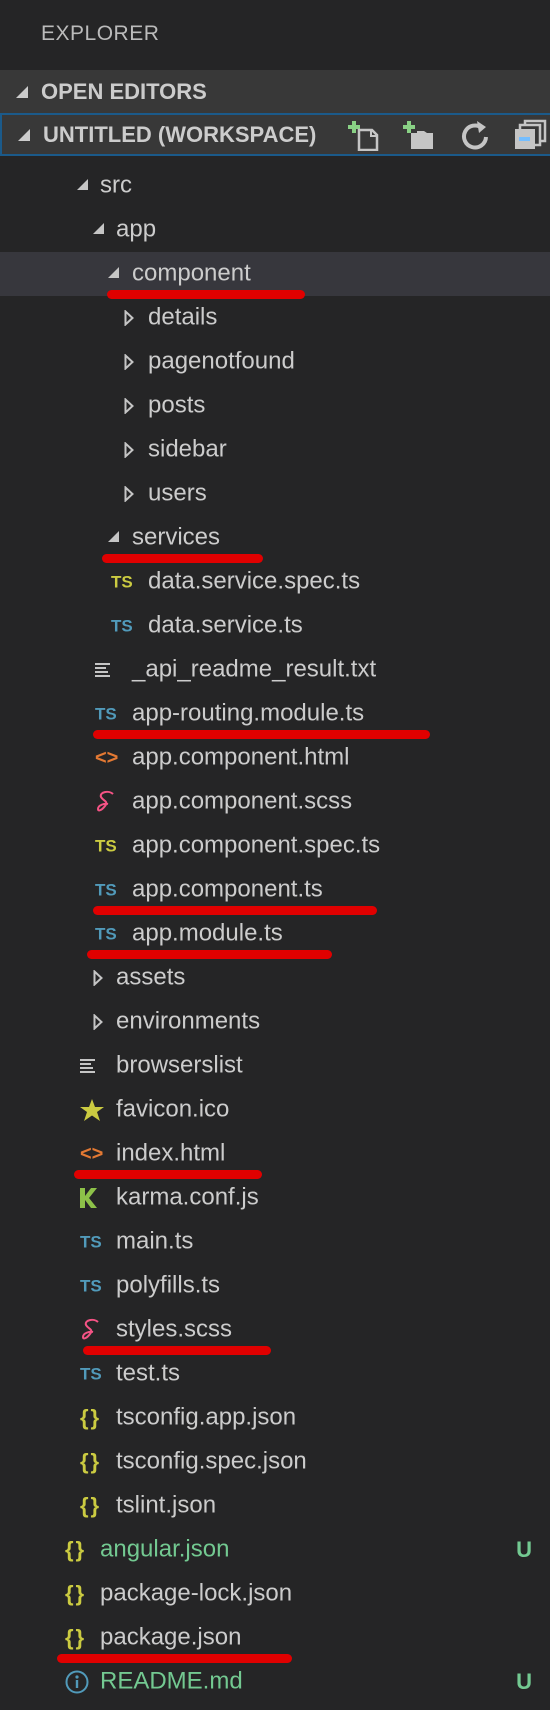 The width and height of the screenshot is (550, 1710). I want to click on tree-file-app-routing-module-ts: TS app-routing.module.ts, so click(275, 715).